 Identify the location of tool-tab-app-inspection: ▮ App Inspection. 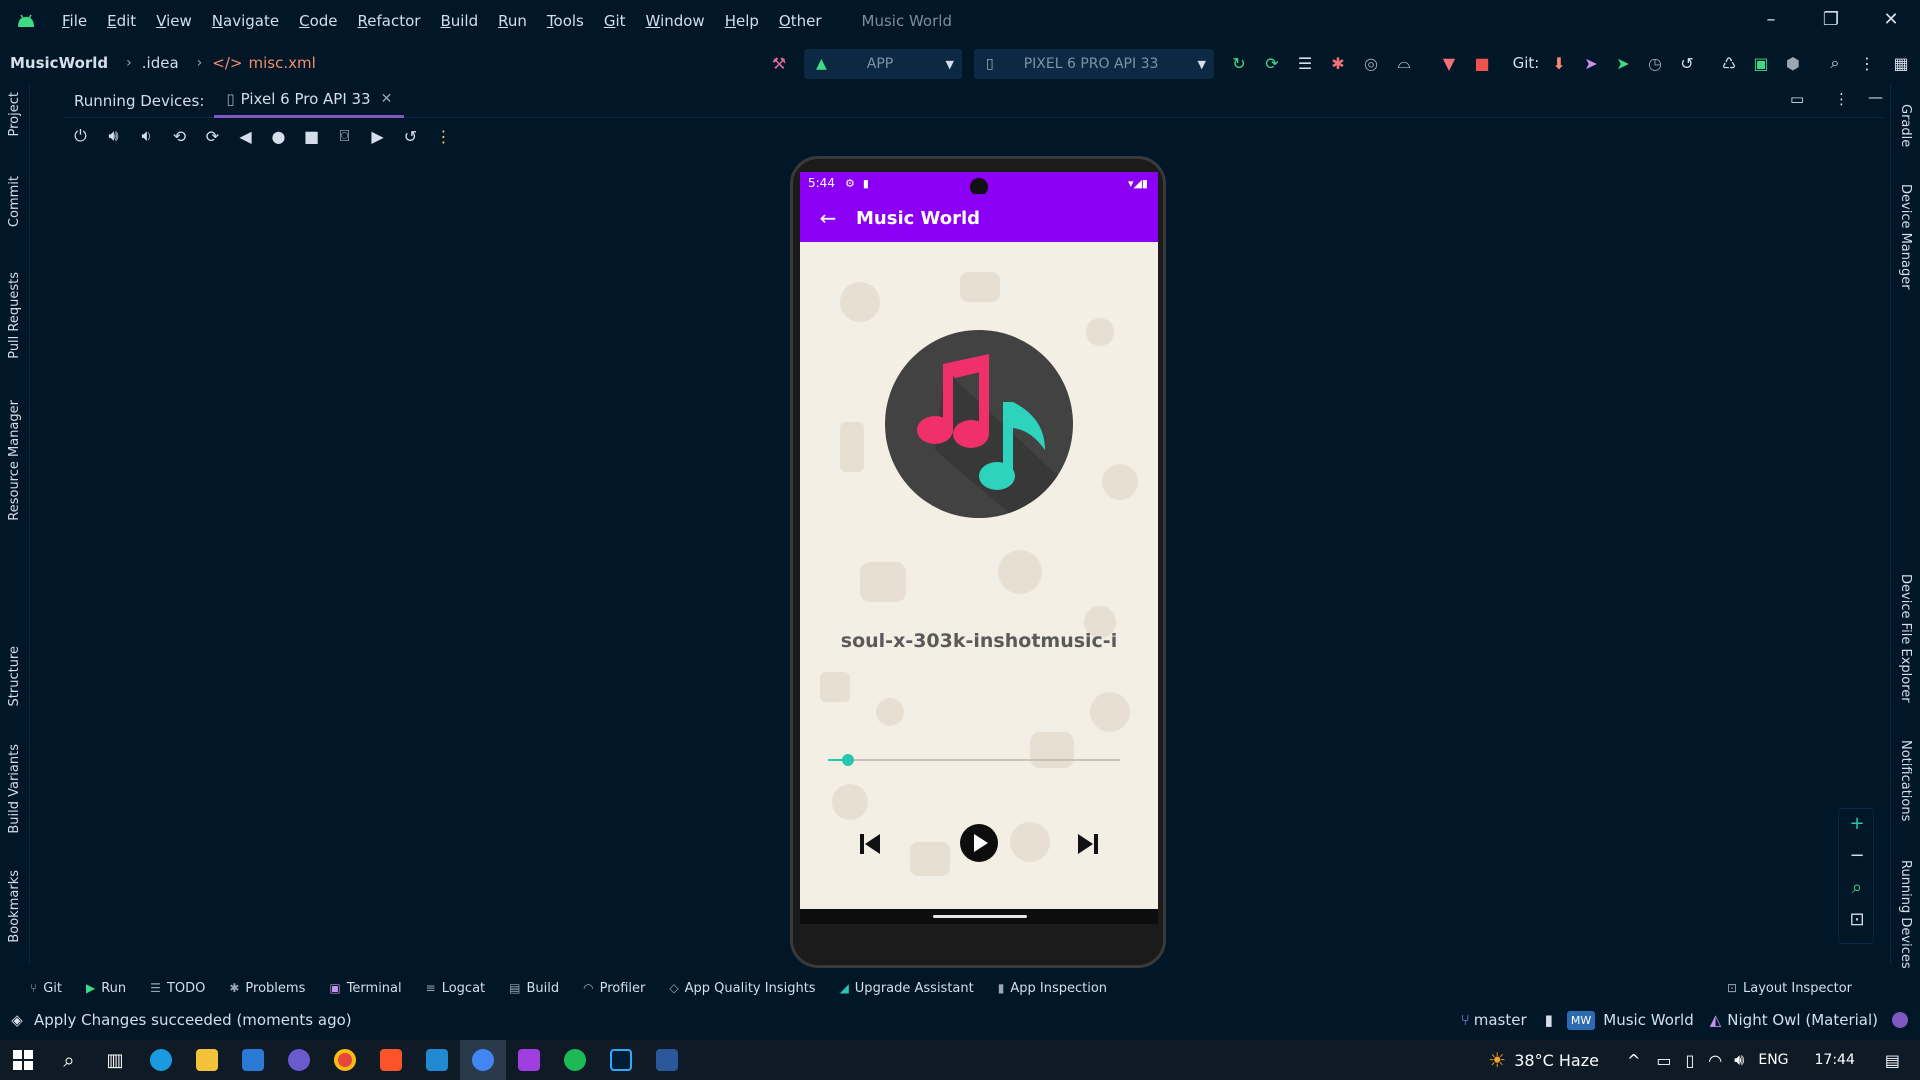
(1052, 988).